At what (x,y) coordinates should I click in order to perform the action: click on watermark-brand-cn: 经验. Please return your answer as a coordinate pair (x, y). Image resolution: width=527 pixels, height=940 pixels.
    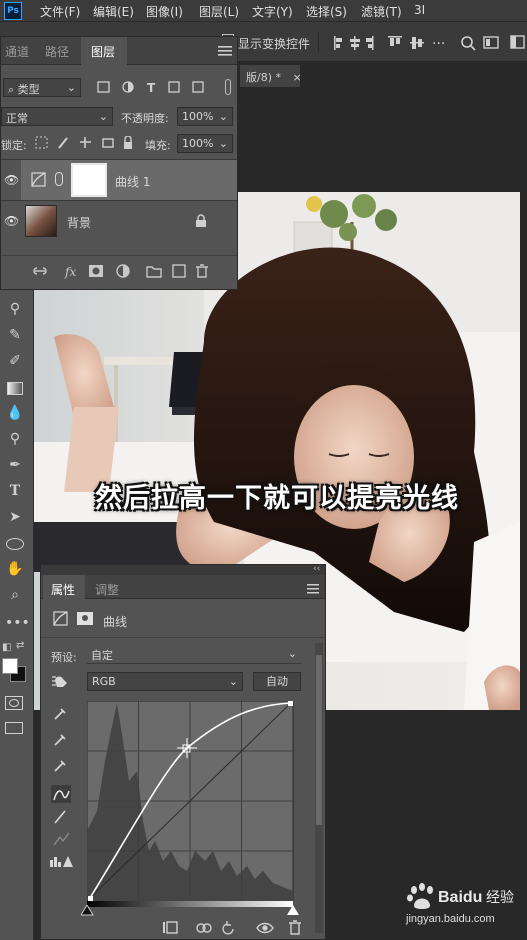
    Looking at the image, I should click on (500, 898).